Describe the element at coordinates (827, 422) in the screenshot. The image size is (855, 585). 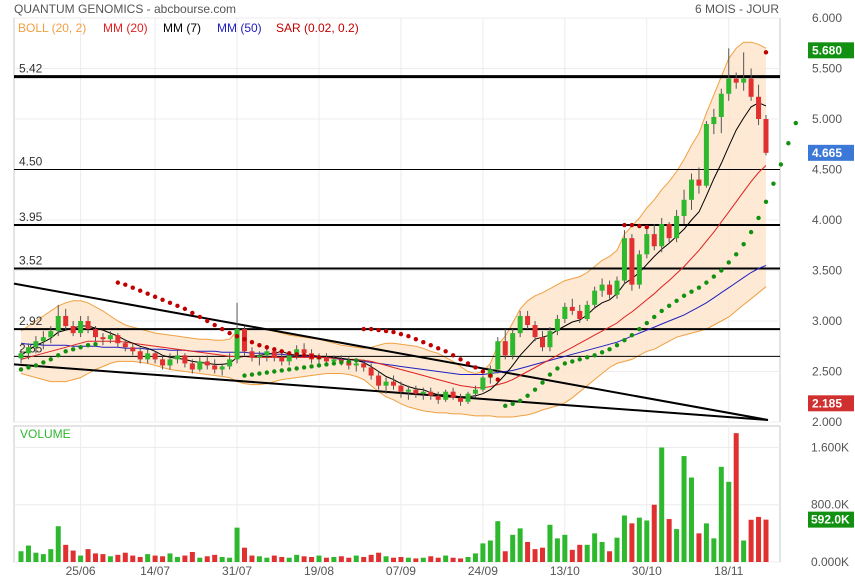
I see `price-tick-label: 2.000` at that location.